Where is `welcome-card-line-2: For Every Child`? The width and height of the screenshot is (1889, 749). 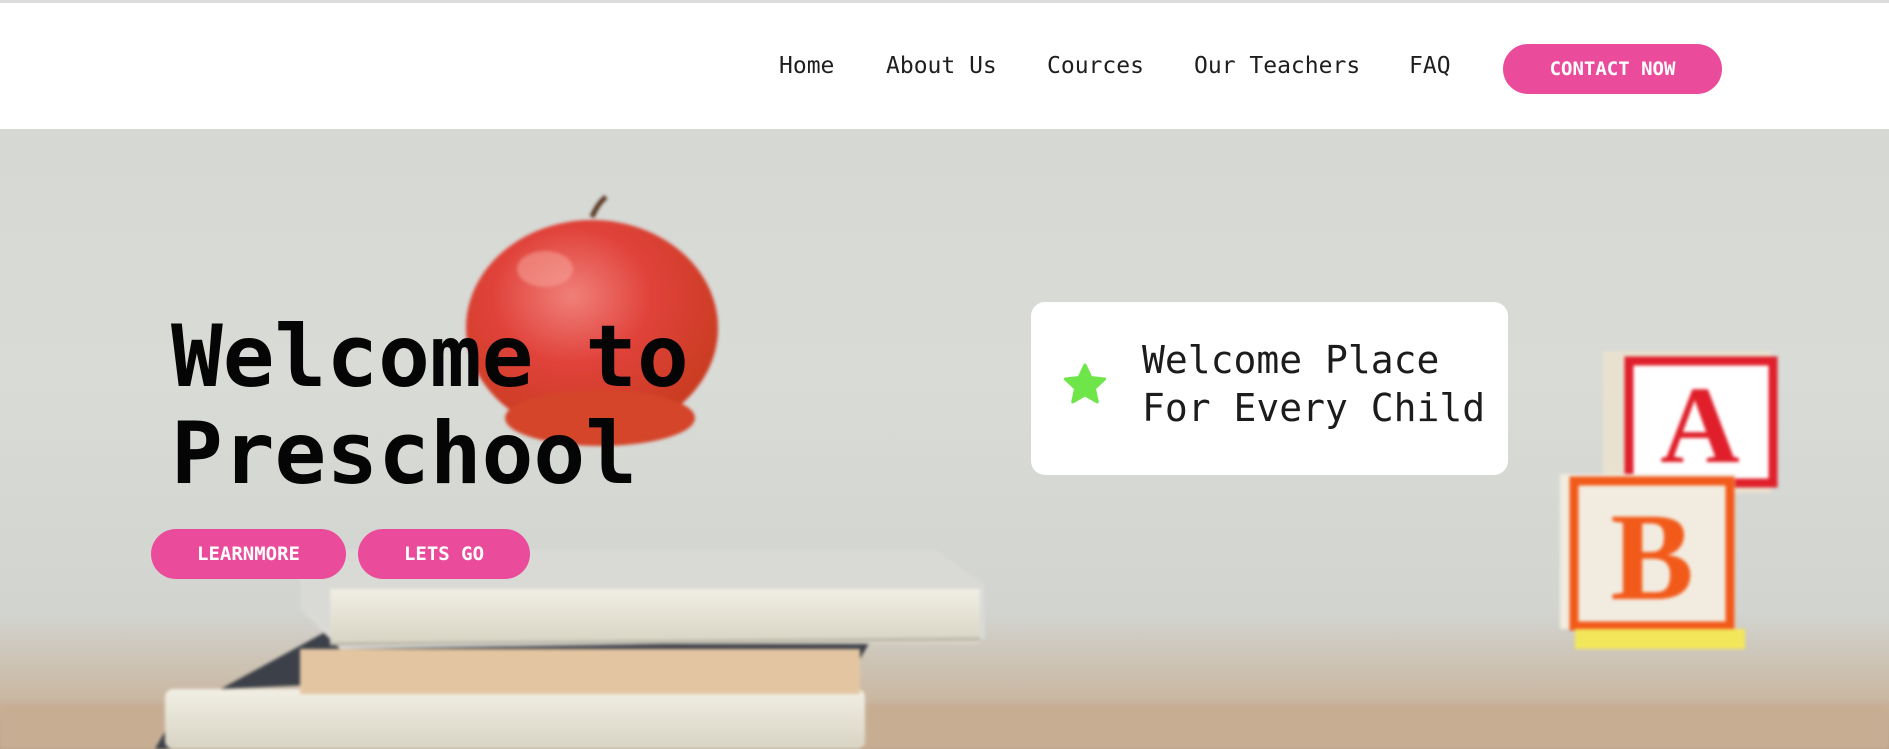 welcome-card-line-2: For Every Child is located at coordinates (1314, 408).